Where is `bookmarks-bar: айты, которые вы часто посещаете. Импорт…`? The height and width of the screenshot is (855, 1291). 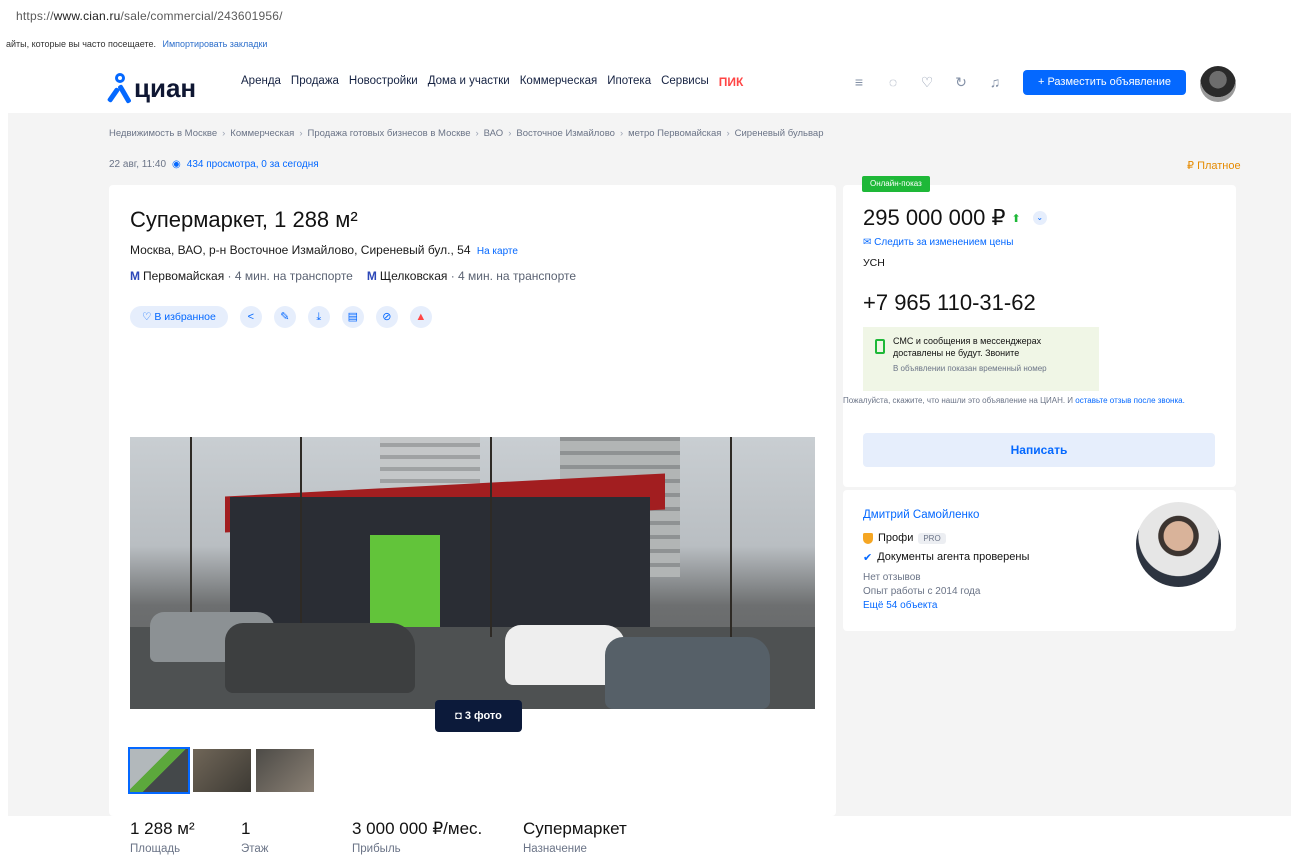
bookmarks-bar: айты, которые вы часто посещаете. Импорт… is located at coordinates (645, 44).